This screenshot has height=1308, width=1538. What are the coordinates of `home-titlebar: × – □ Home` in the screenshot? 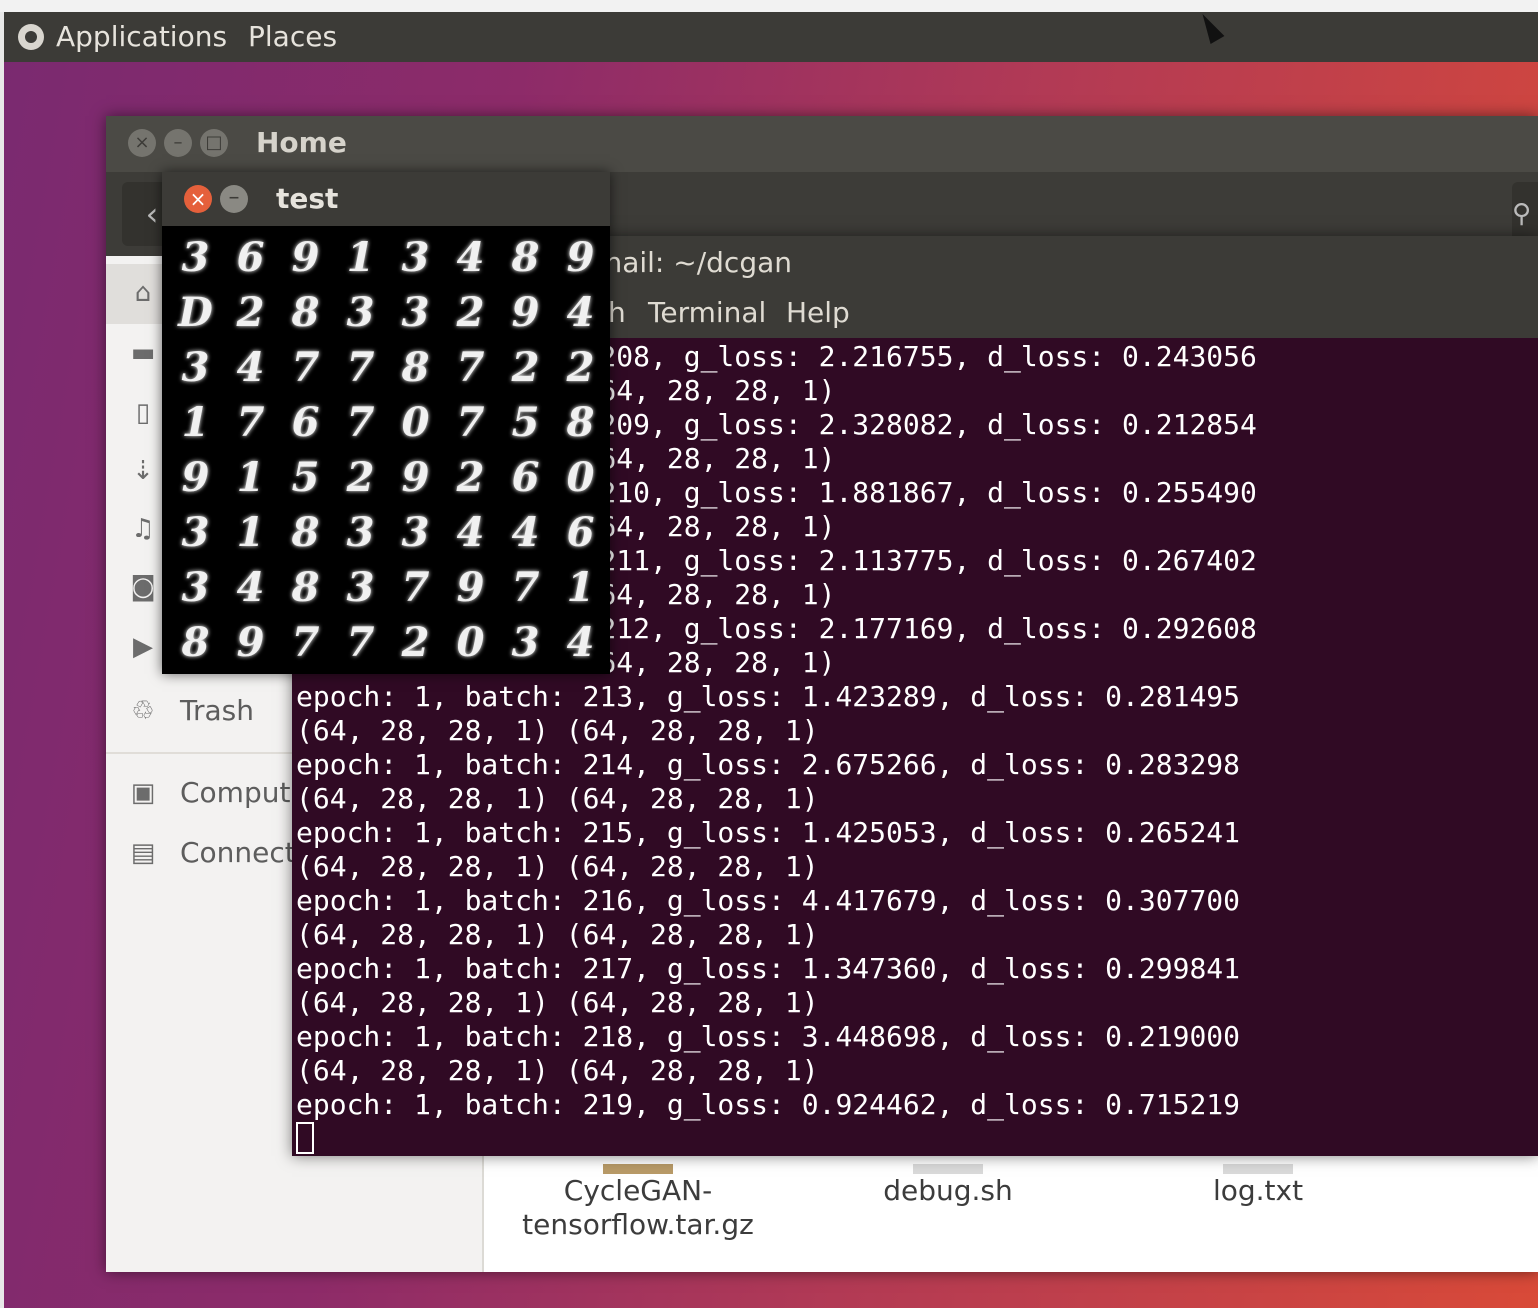 It's located at (822, 144).